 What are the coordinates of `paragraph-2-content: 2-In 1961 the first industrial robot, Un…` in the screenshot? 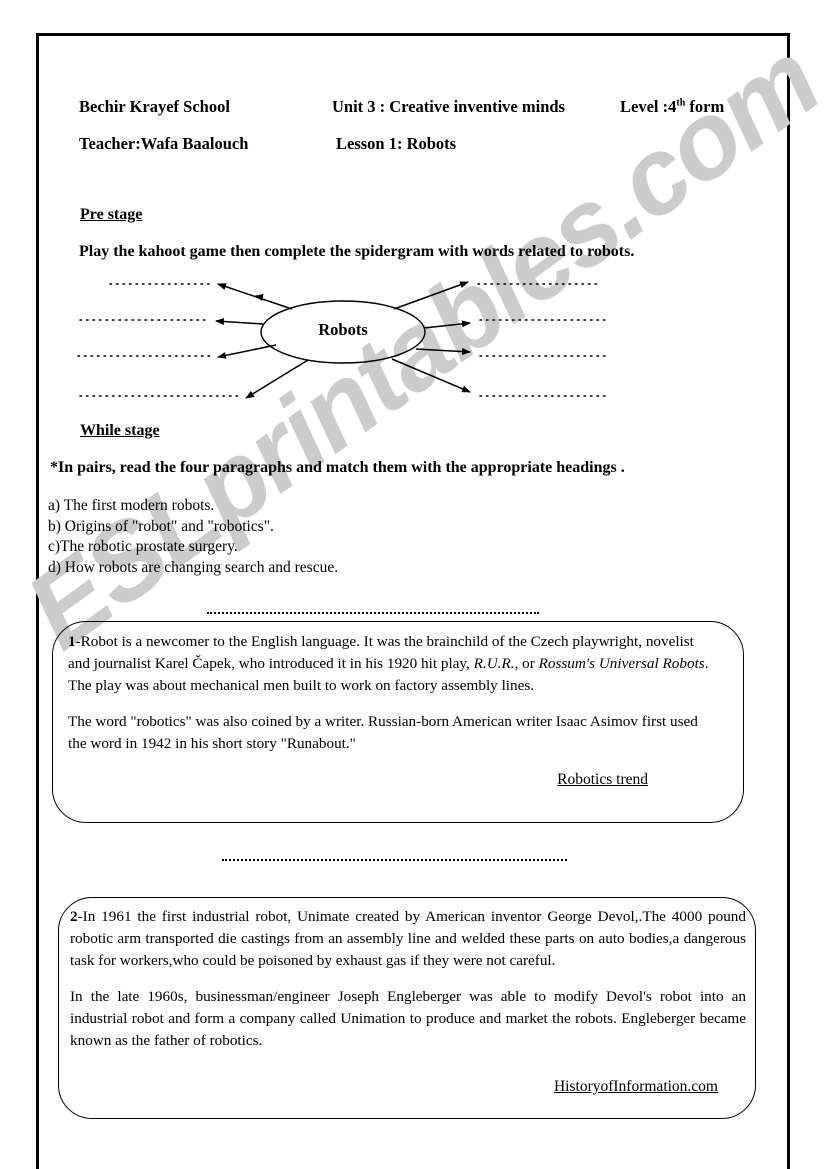 It's located at (408, 1001).